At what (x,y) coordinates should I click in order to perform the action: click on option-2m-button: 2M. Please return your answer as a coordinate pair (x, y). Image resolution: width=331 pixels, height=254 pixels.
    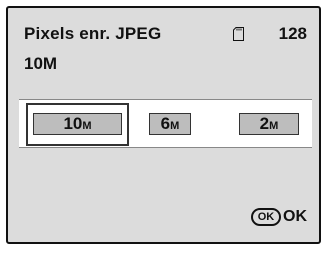
    Looking at the image, I should click on (269, 124).